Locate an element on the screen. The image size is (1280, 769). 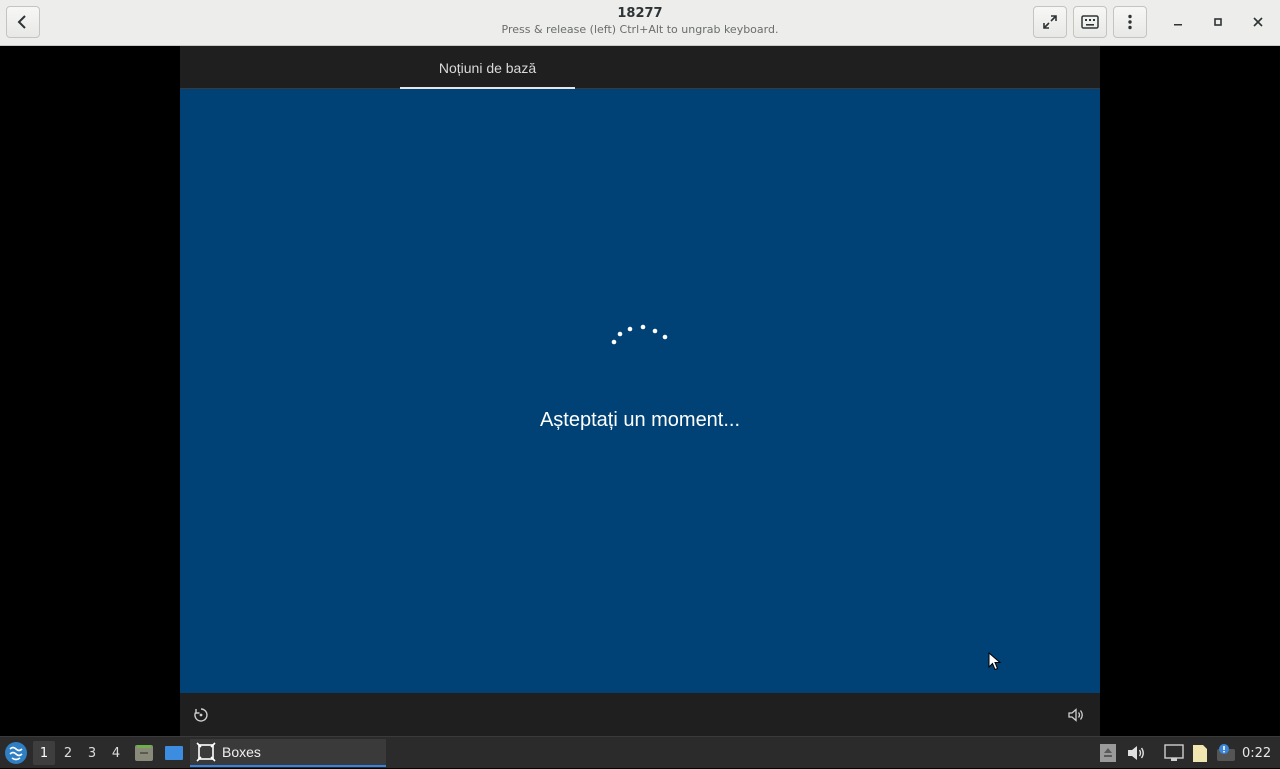
minimize-icon is located at coordinates (1178, 25).